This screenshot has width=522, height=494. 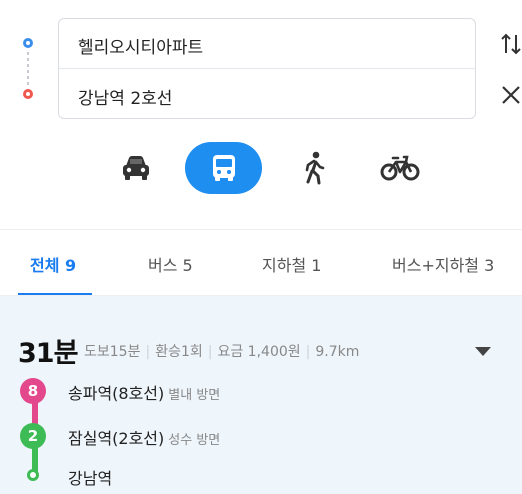 I want to click on expand-caret-icon, so click(x=483, y=351).